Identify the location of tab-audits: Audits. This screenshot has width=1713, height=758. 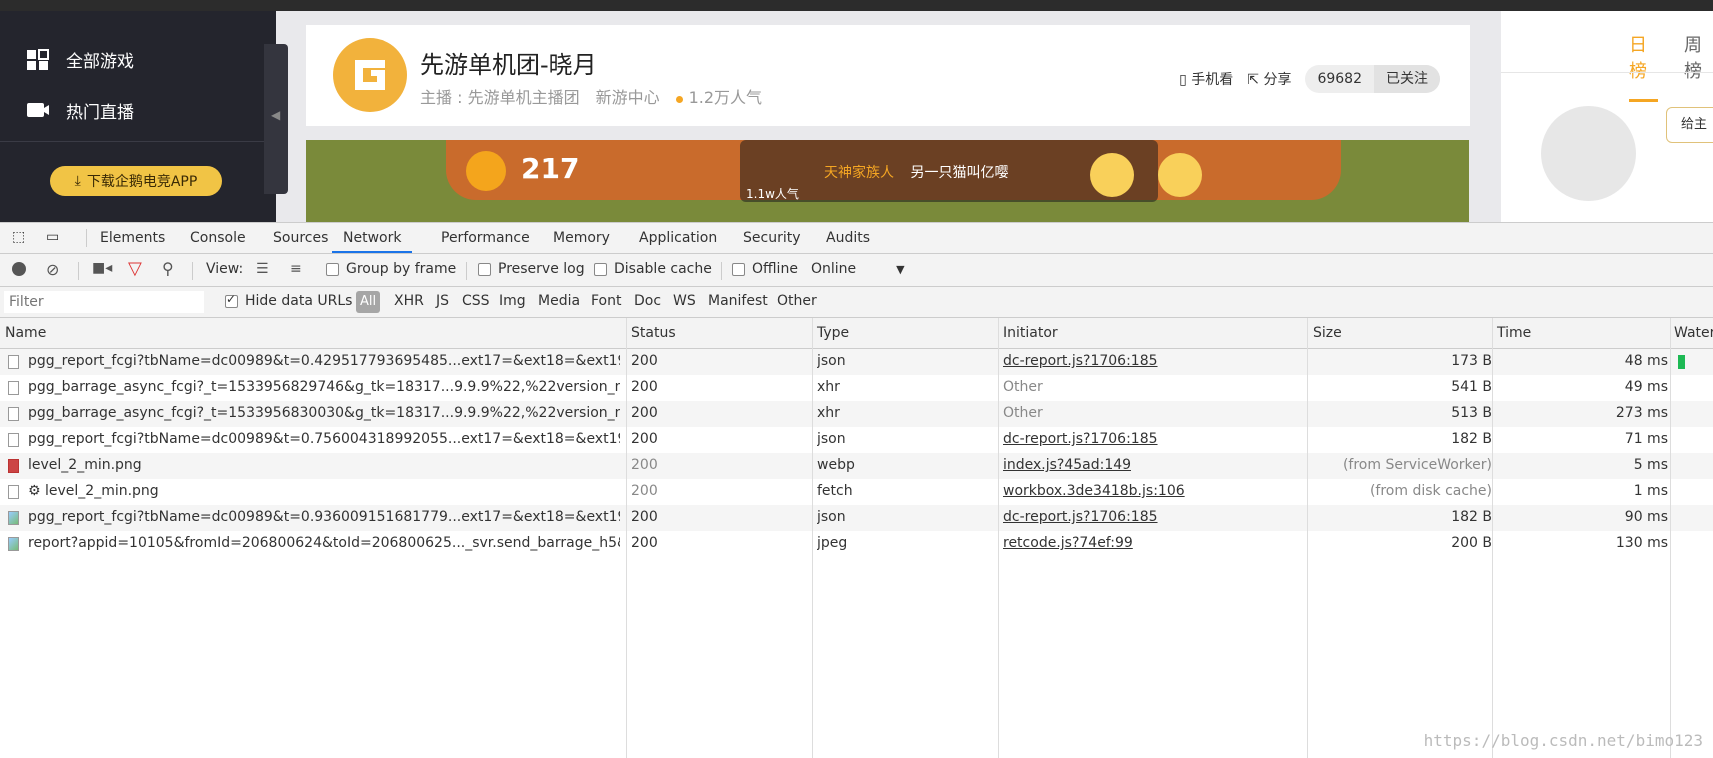
(848, 238).